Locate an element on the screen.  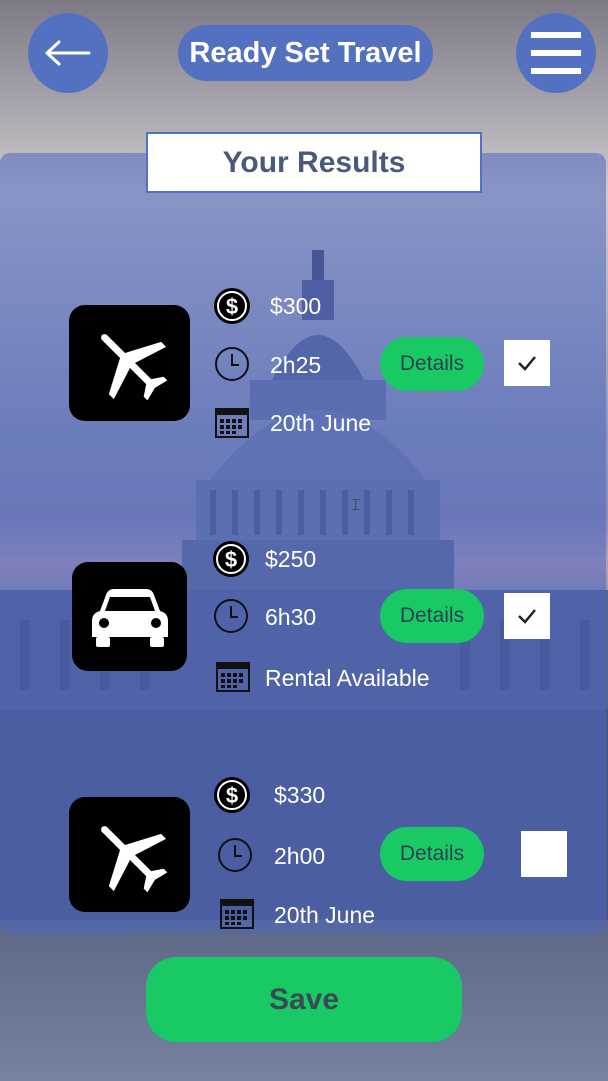
price: $330 is located at coordinates (300, 795).